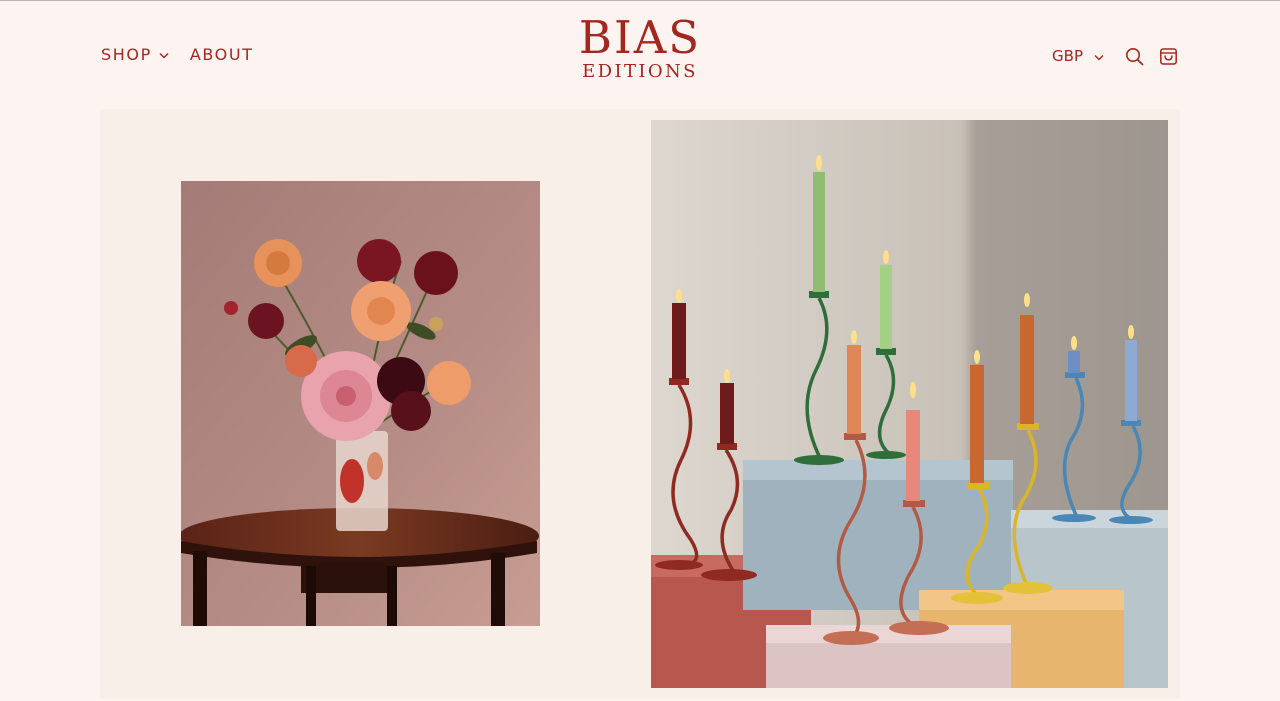 The image size is (1280, 701). What do you see at coordinates (177, 54) in the screenshot?
I see `main-nav: SHOP ABOUT` at bounding box center [177, 54].